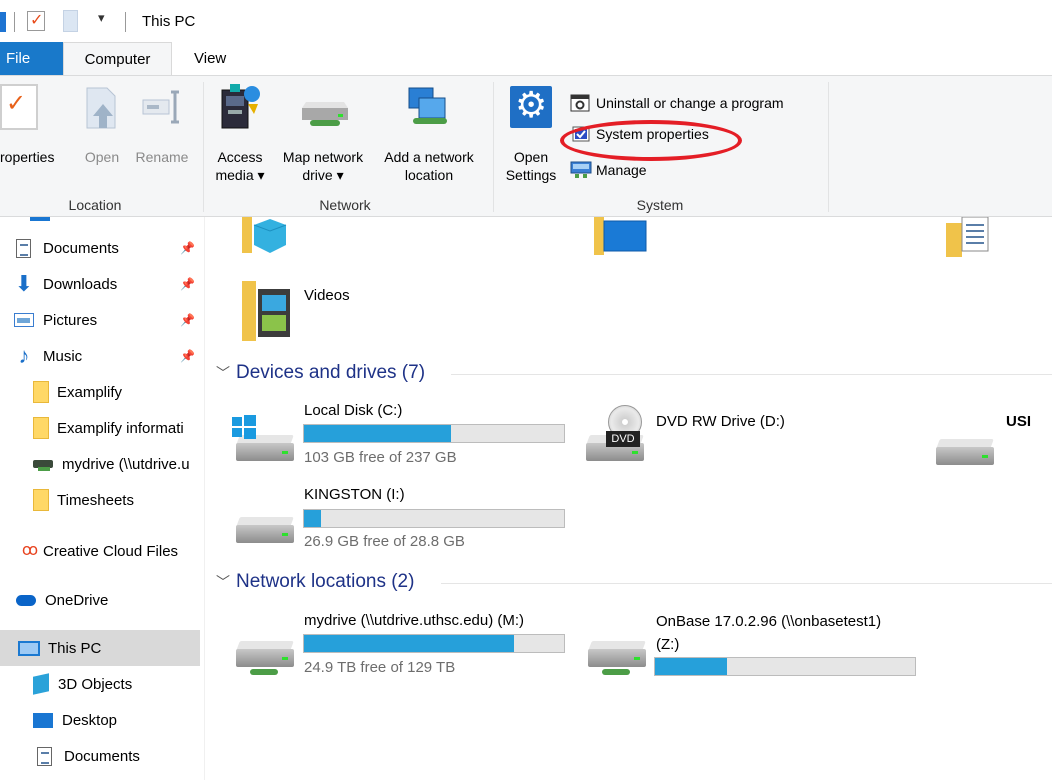  I want to click on sidebar-item-creative-cloud-files: ꝏ Creative Cloud Files, so click(102, 551).